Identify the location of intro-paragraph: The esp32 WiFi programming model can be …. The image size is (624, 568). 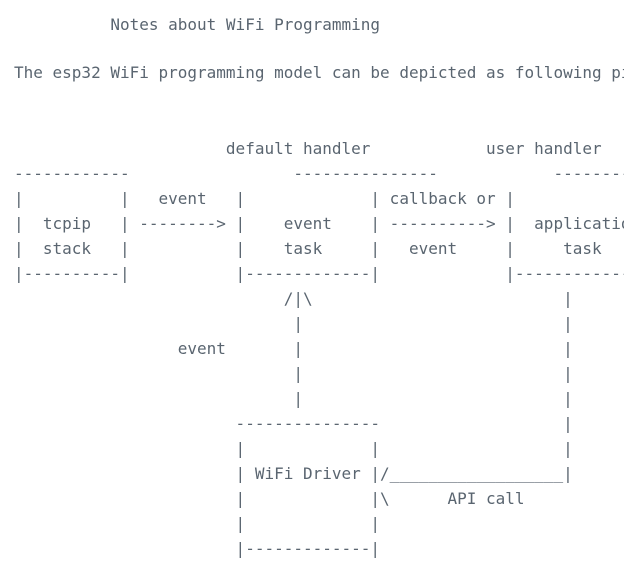
(319, 72).